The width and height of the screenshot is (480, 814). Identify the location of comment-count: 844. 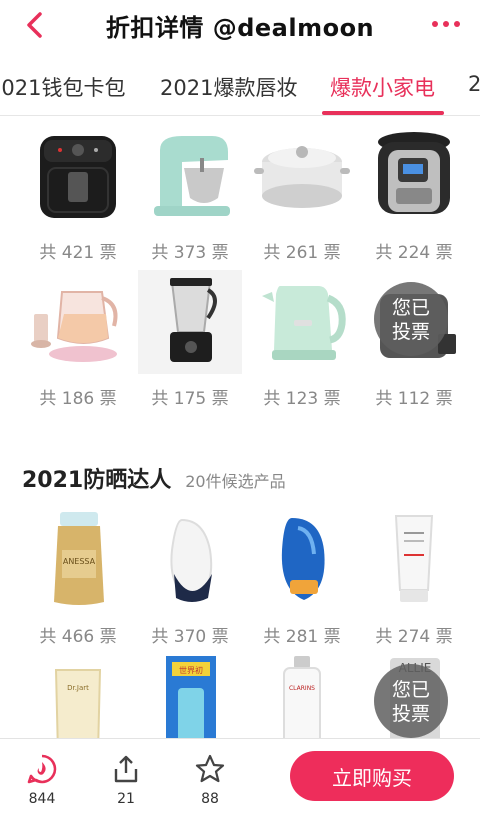
(42, 799).